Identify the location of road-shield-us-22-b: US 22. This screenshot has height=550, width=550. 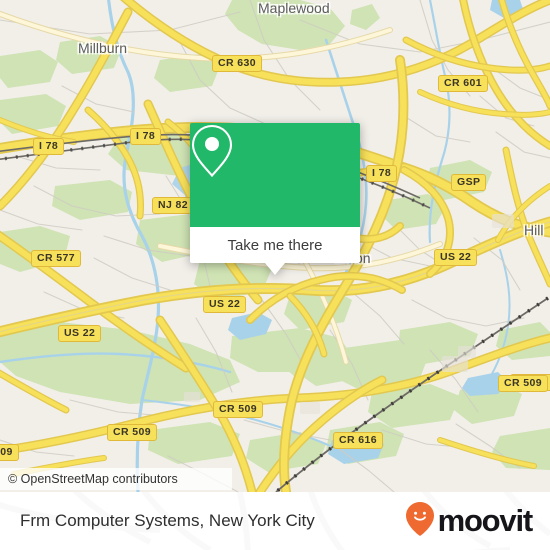
(225, 304).